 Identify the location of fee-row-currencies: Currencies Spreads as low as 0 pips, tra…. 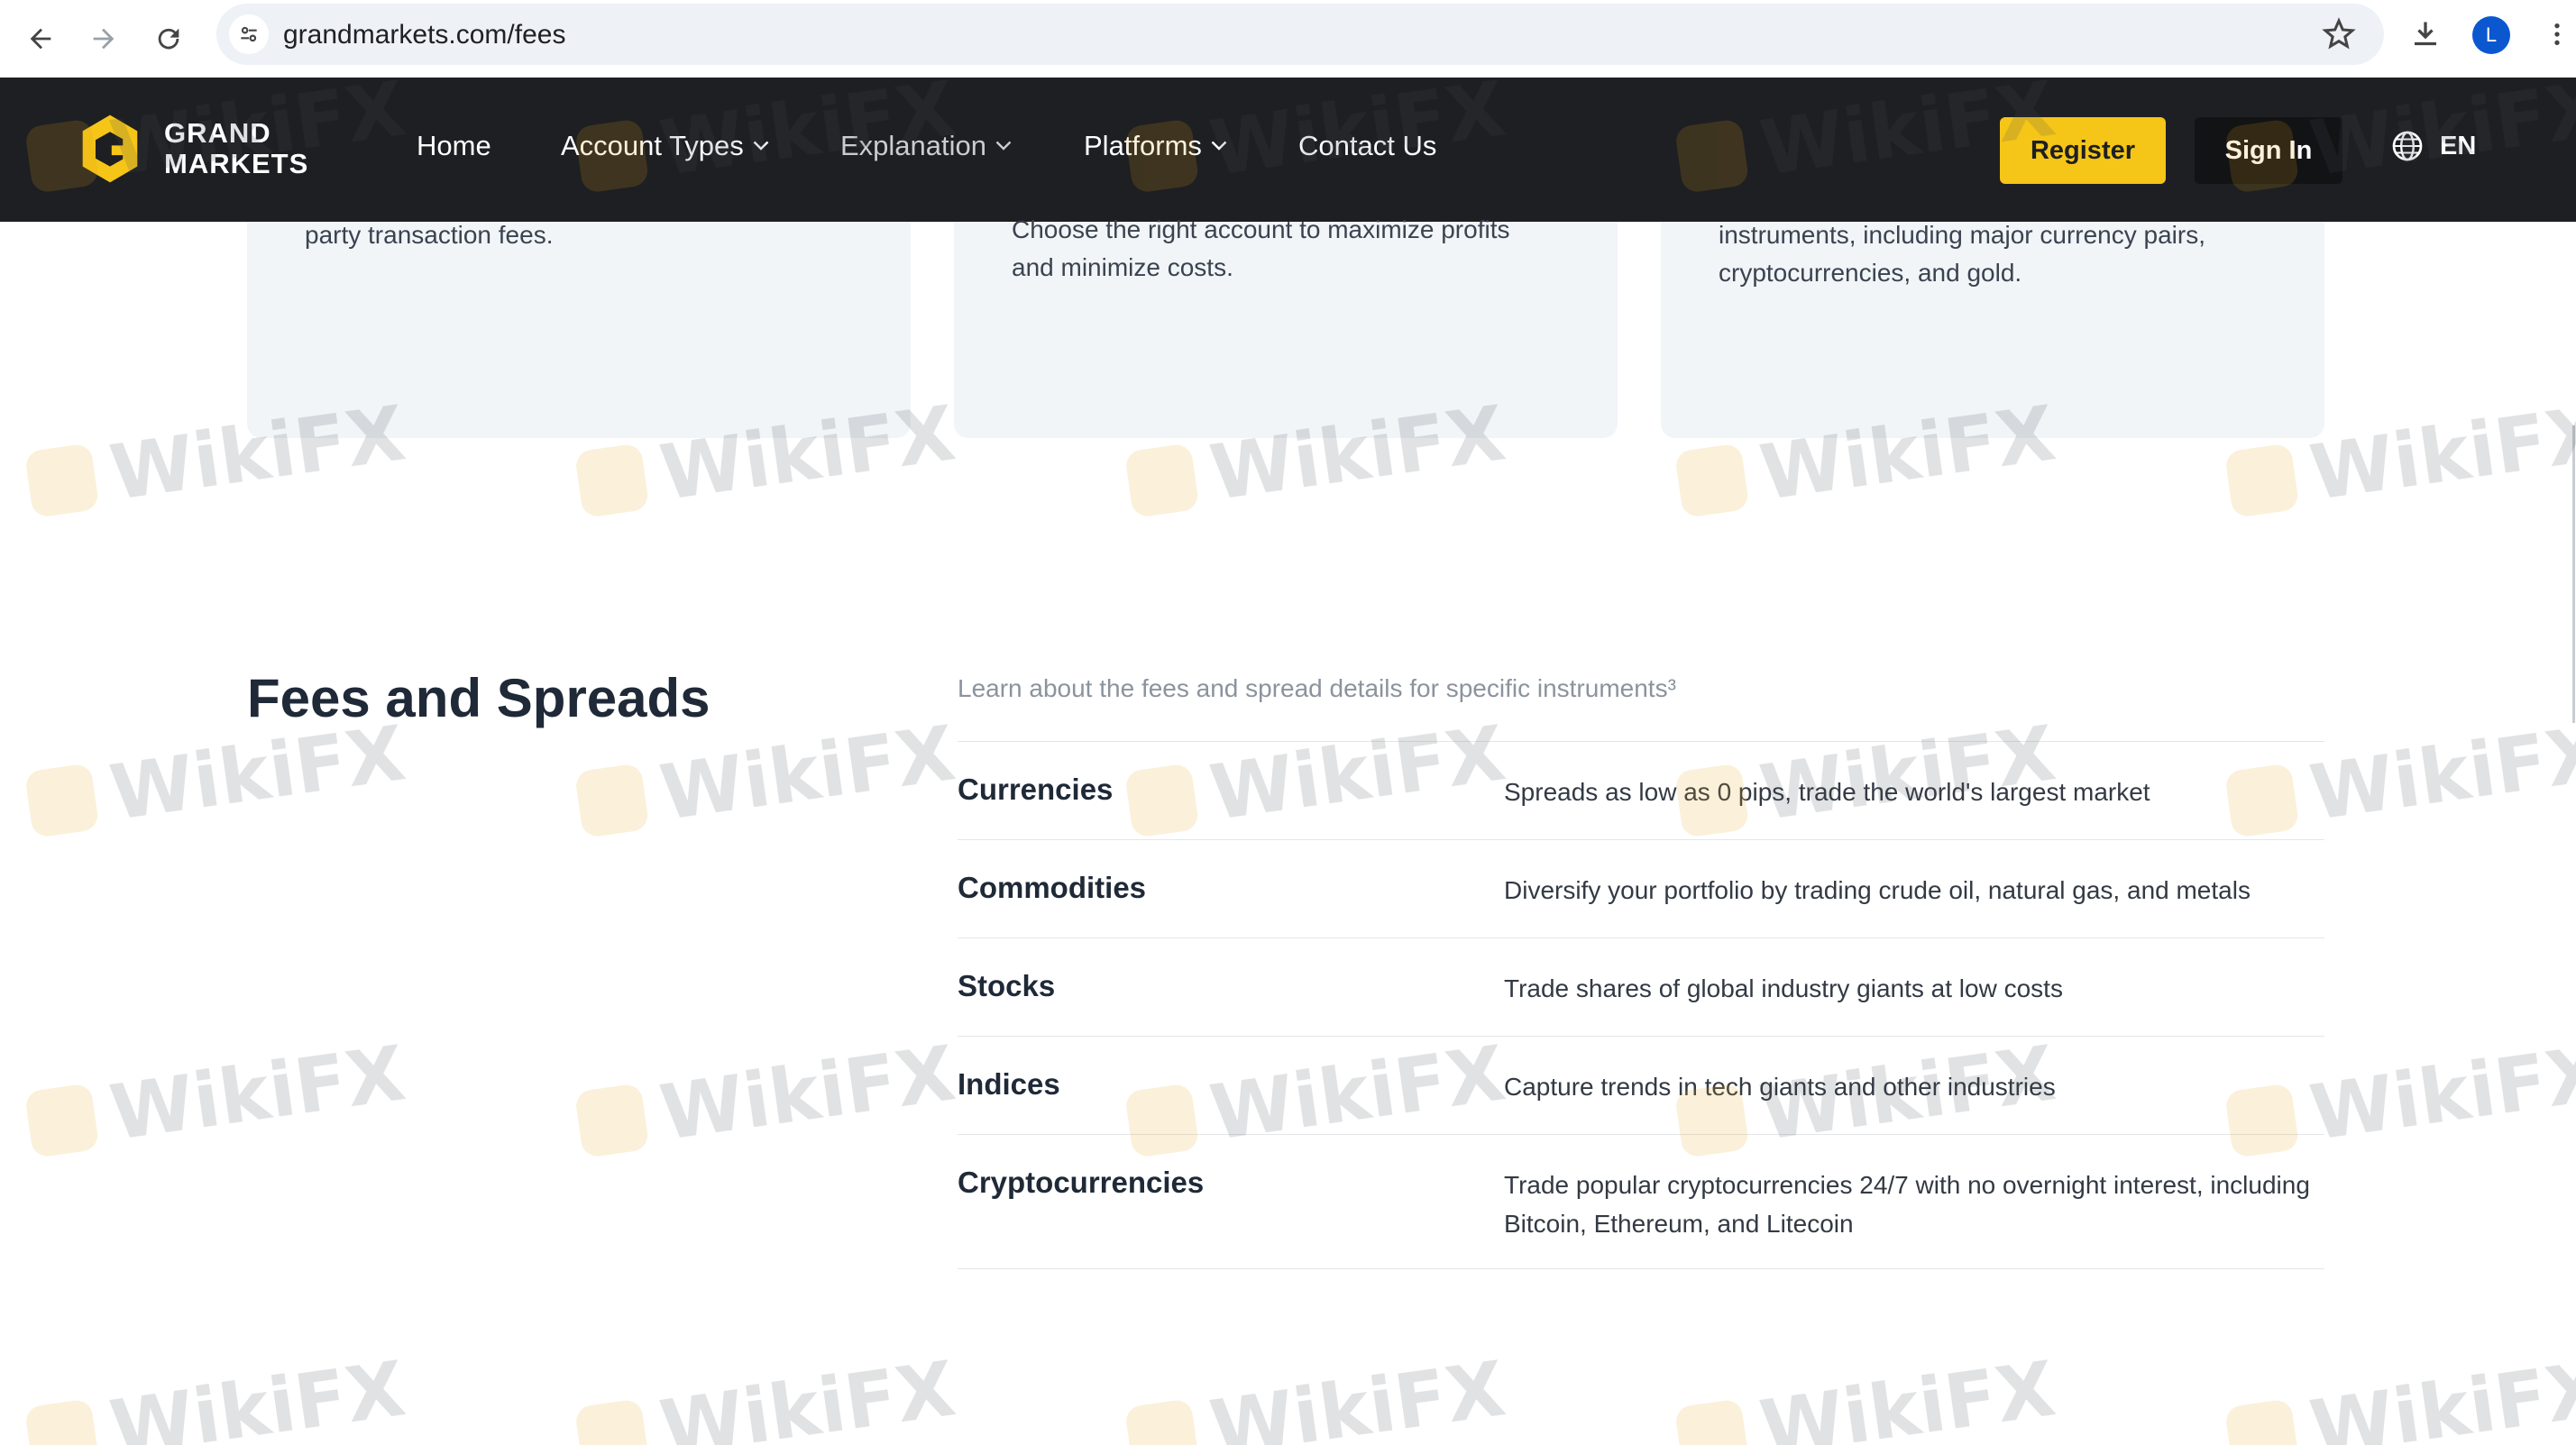
(1641, 790).